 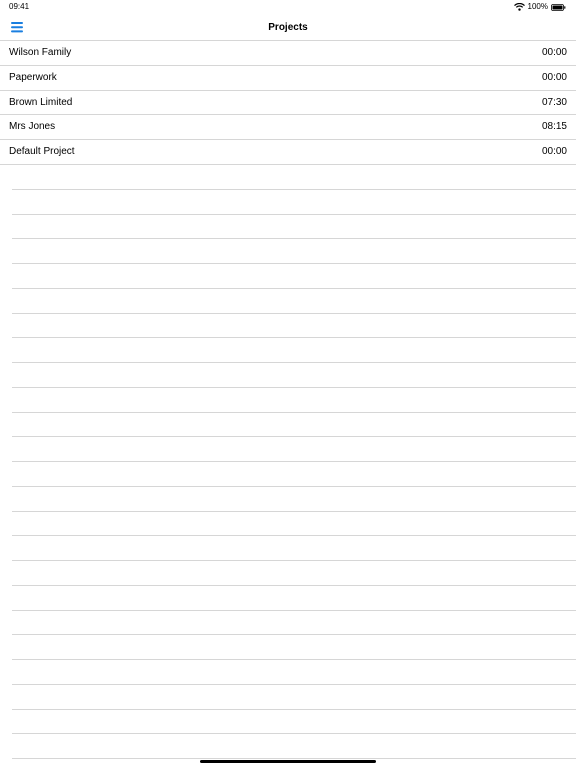 What do you see at coordinates (288, 78) in the screenshot?
I see `project-row: Paperwork 00:00` at bounding box center [288, 78].